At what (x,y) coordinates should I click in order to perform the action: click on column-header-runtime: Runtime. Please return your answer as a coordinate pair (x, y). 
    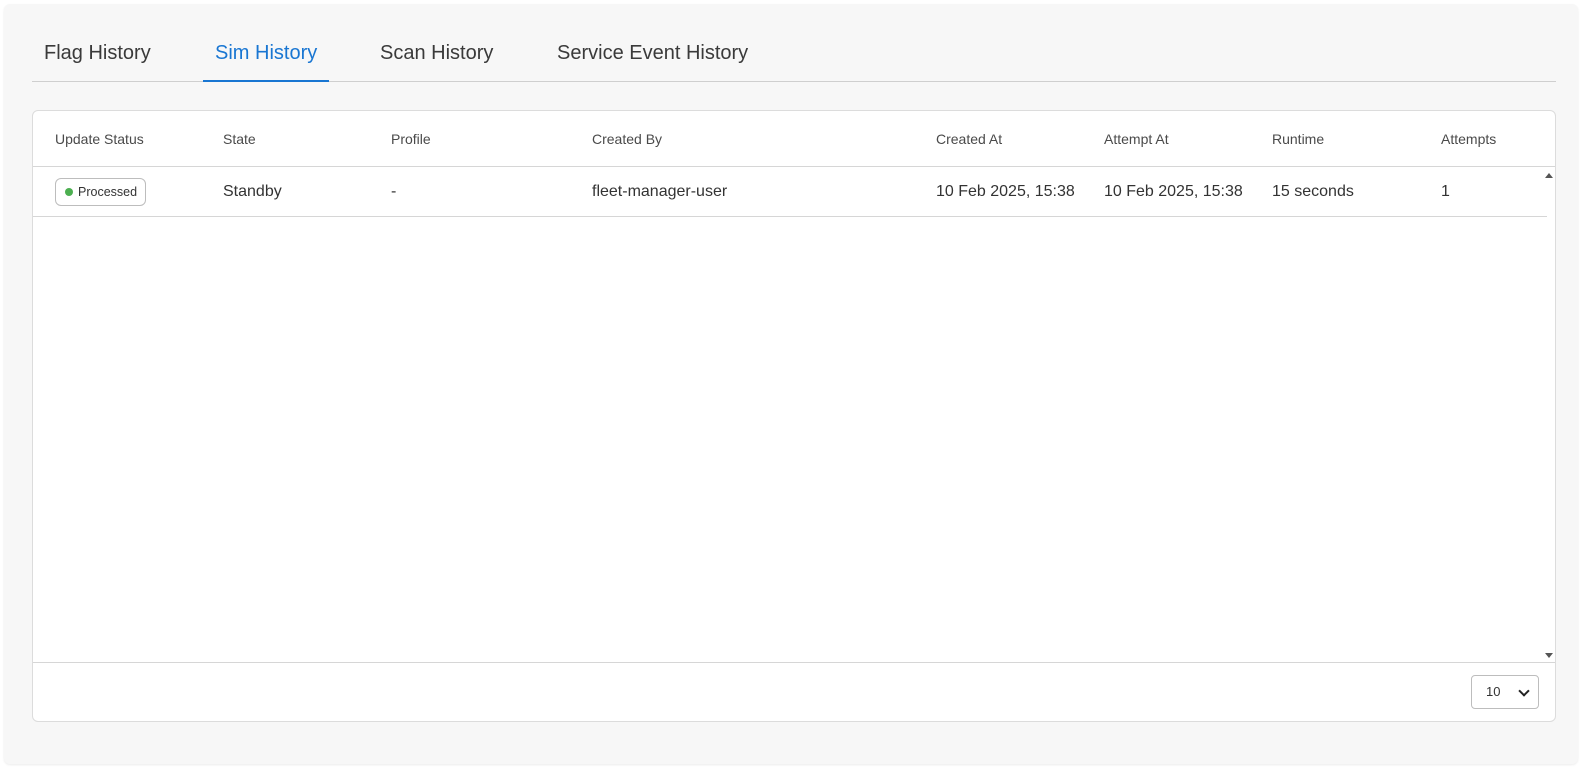
    Looking at the image, I should click on (1298, 139).